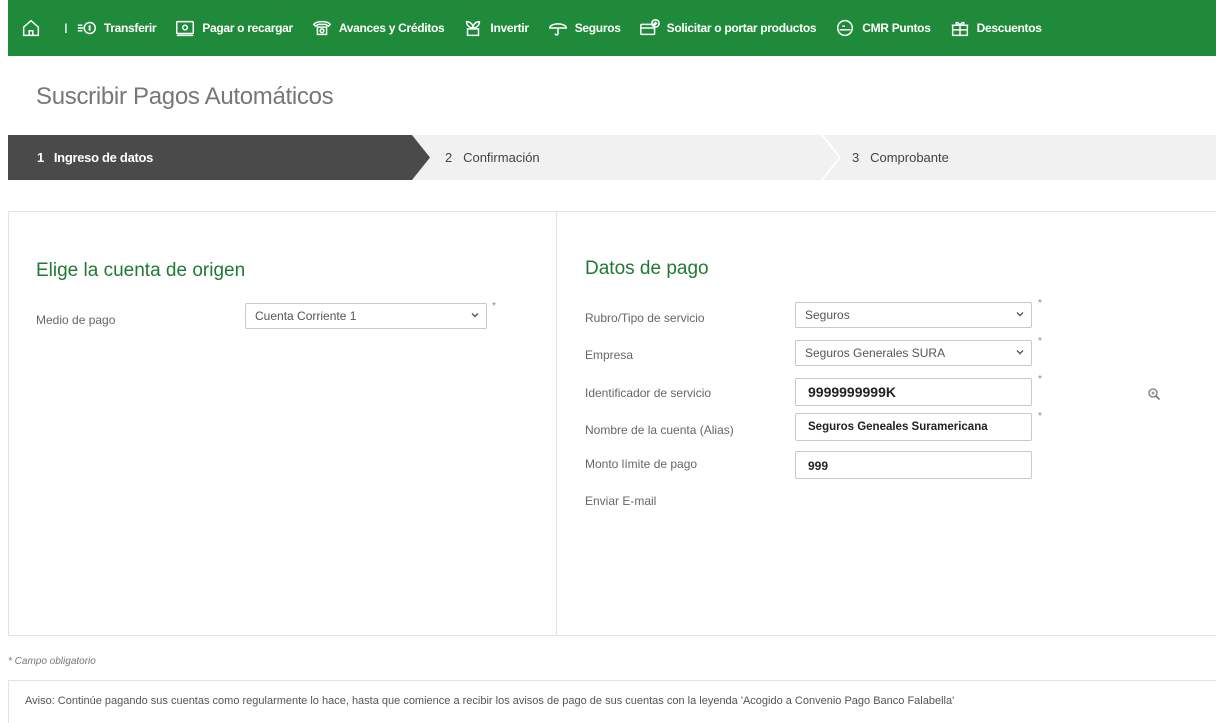 The height and width of the screenshot is (723, 1216). I want to click on nav-item-avances-y-creditos: Avances y Créditos, so click(378, 28).